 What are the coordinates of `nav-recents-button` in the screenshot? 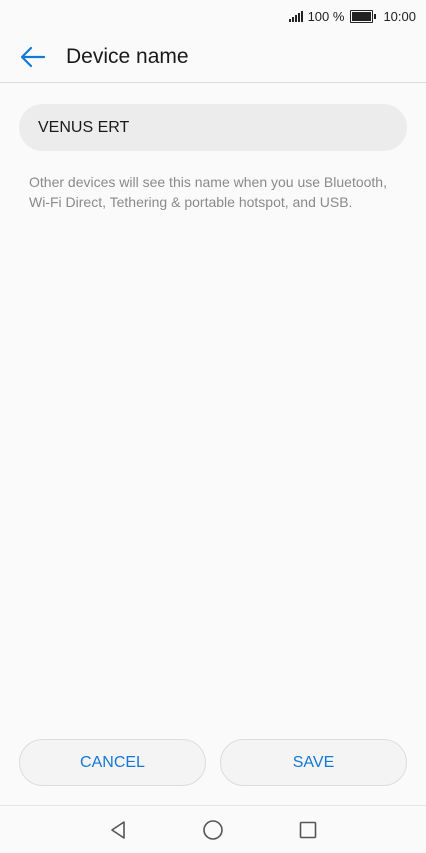 It's located at (308, 829).